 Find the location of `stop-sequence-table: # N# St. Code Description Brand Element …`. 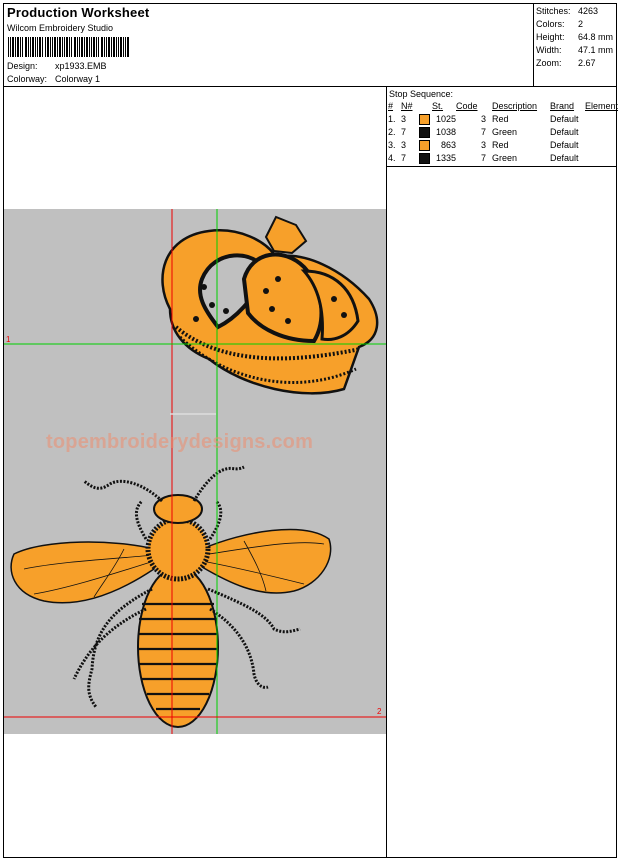

stop-sequence-table: # N# St. Code Description Brand Element … is located at coordinates (503, 132).